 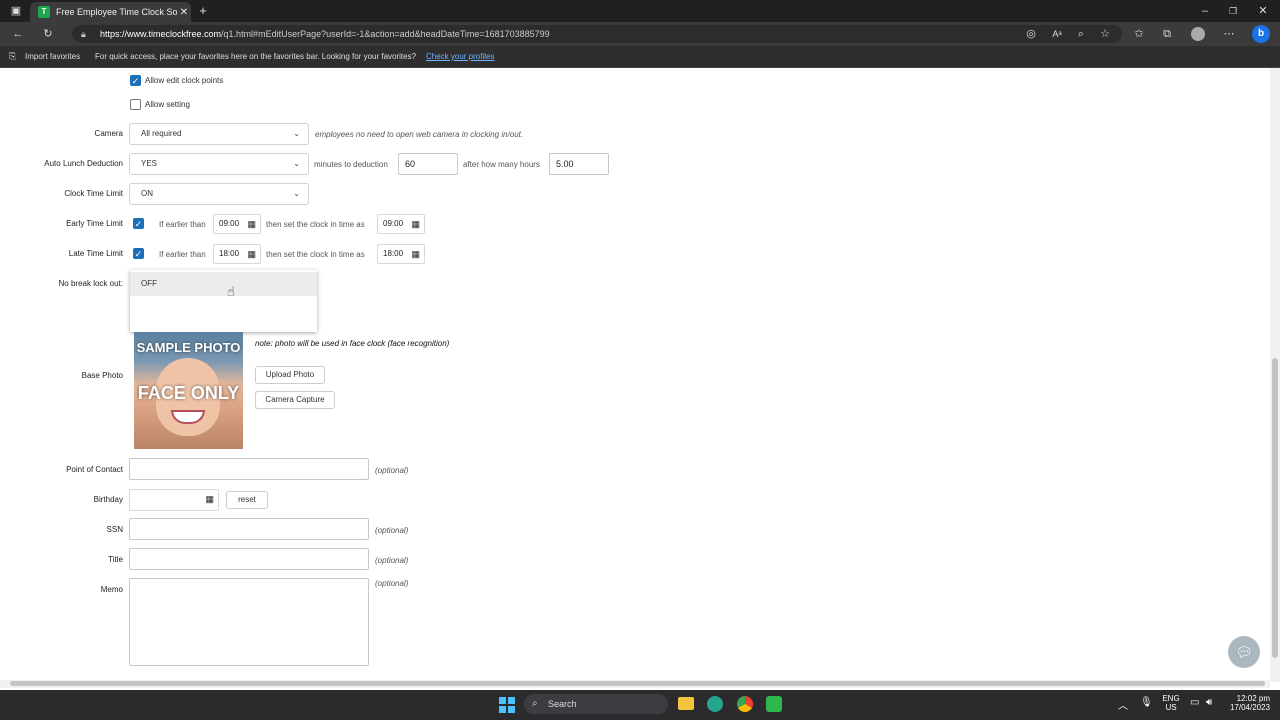 What do you see at coordinates (1031, 34) in the screenshot?
I see `location-icon: ◎` at bounding box center [1031, 34].